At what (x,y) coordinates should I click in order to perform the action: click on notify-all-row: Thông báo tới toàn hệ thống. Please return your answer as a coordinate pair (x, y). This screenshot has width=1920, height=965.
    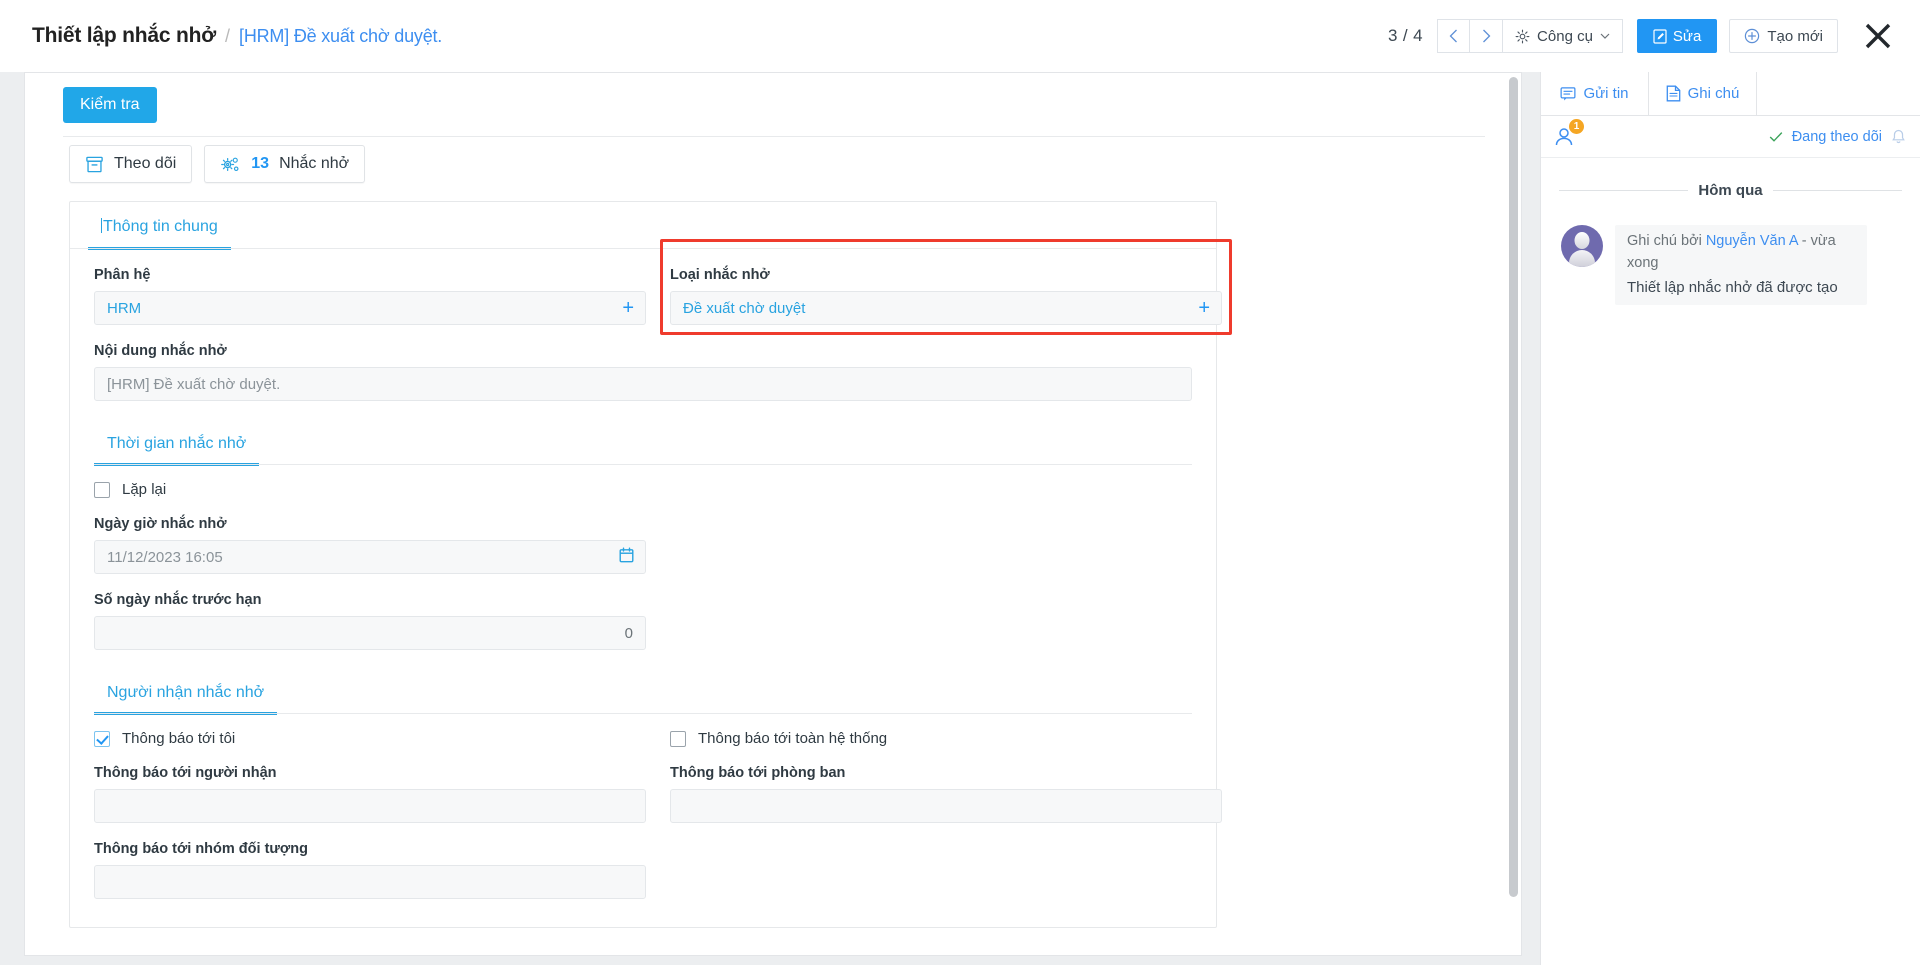
    Looking at the image, I should click on (946, 738).